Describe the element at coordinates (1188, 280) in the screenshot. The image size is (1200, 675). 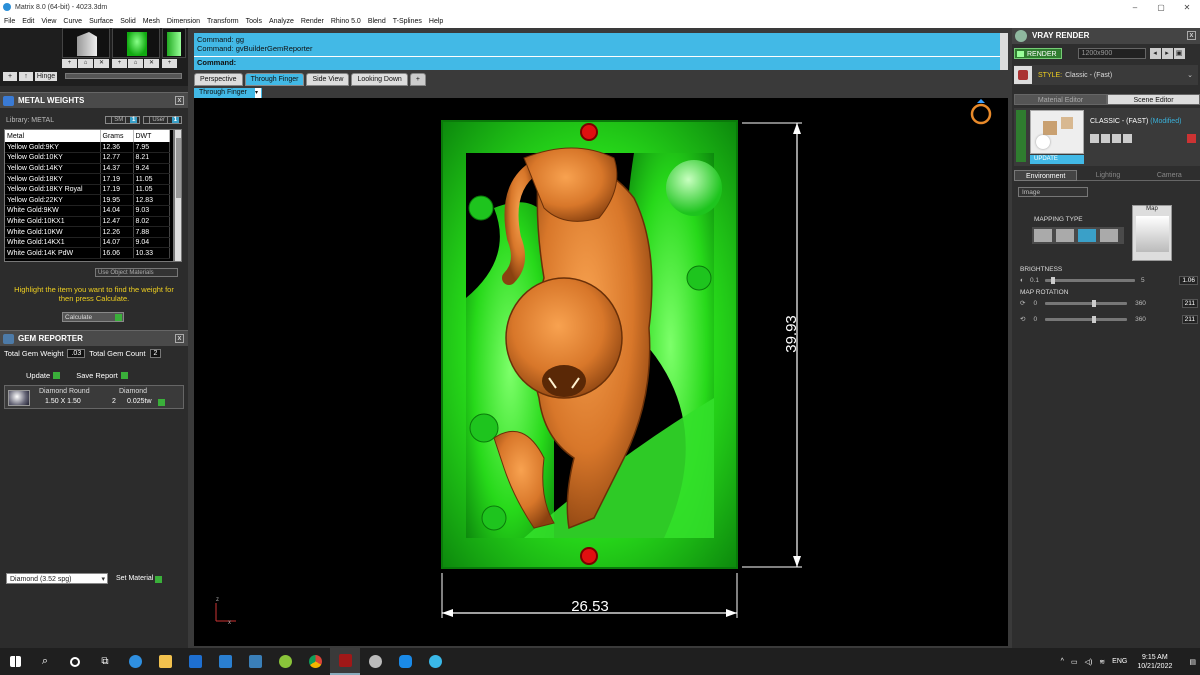
I see `brightness-value: 1.06` at that location.